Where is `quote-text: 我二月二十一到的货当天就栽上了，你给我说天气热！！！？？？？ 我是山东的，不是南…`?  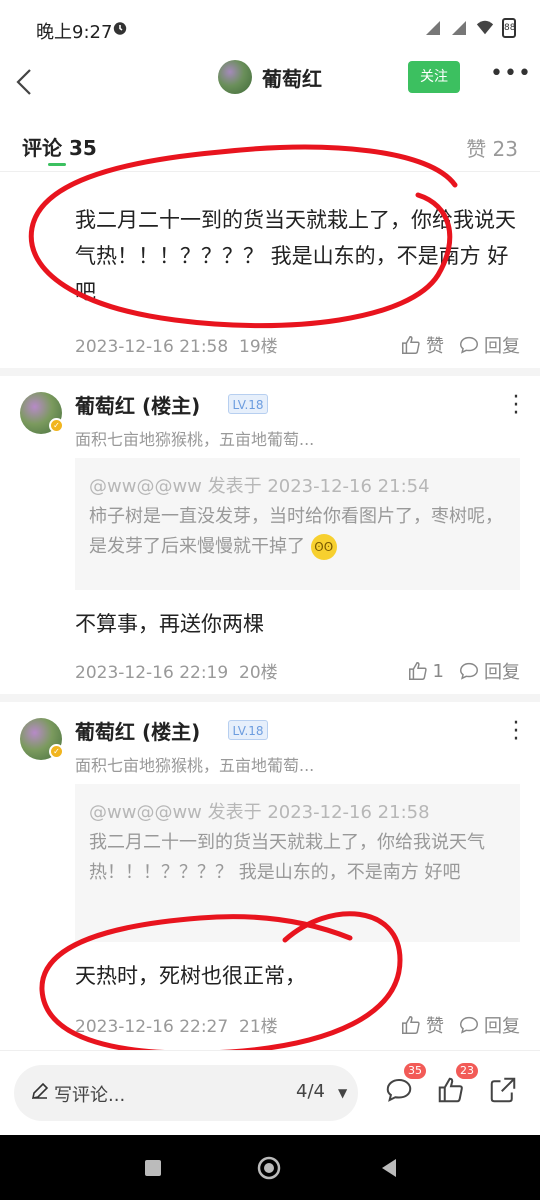 quote-text: 我二月二十一到的货当天就栽上了，你给我说天气热！！！？？？？ 我是山东的，不是南… is located at coordinates (287, 857).